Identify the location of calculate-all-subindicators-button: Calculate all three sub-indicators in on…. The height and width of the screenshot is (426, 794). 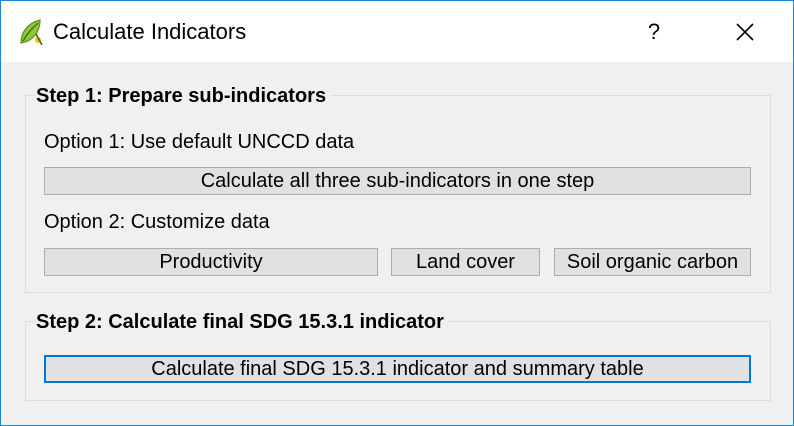
(397, 181).